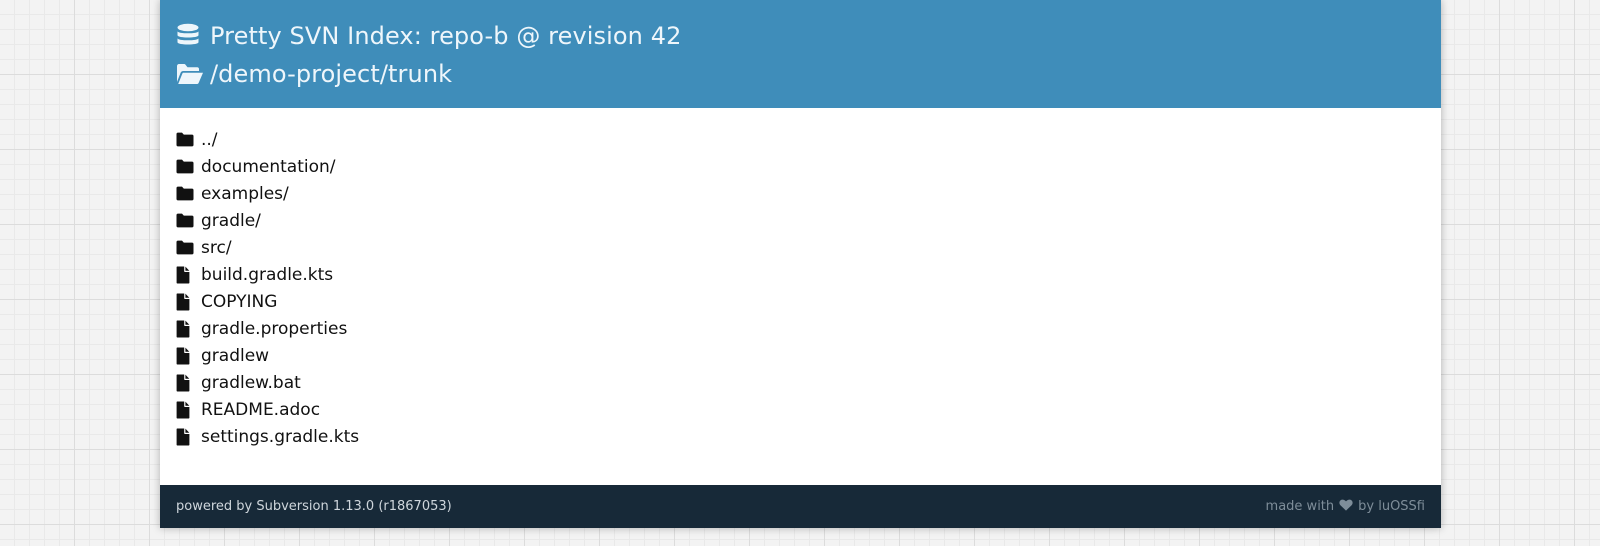  Describe the element at coordinates (193, 36) in the screenshot. I see `database-icon` at that location.